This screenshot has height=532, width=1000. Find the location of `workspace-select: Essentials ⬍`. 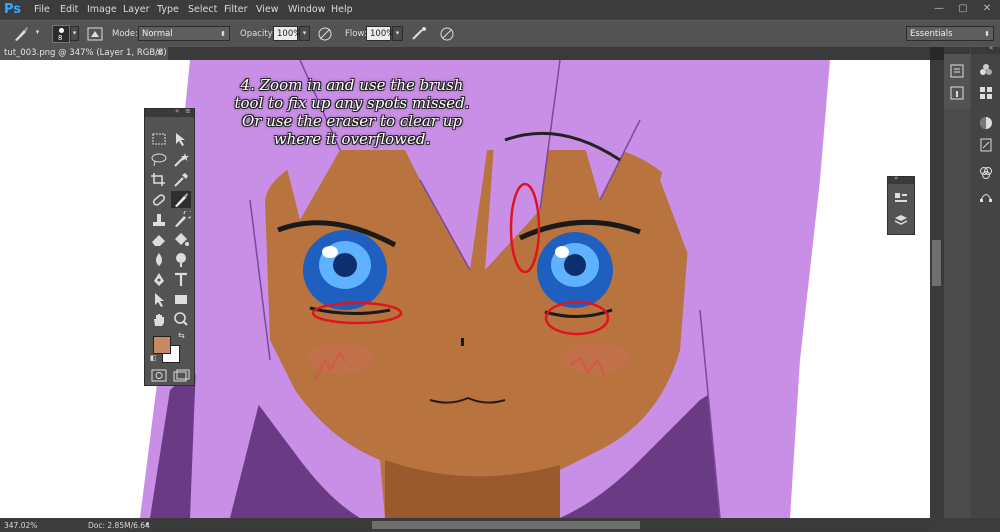

workspace-select: Essentials ⬍ is located at coordinates (950, 33).